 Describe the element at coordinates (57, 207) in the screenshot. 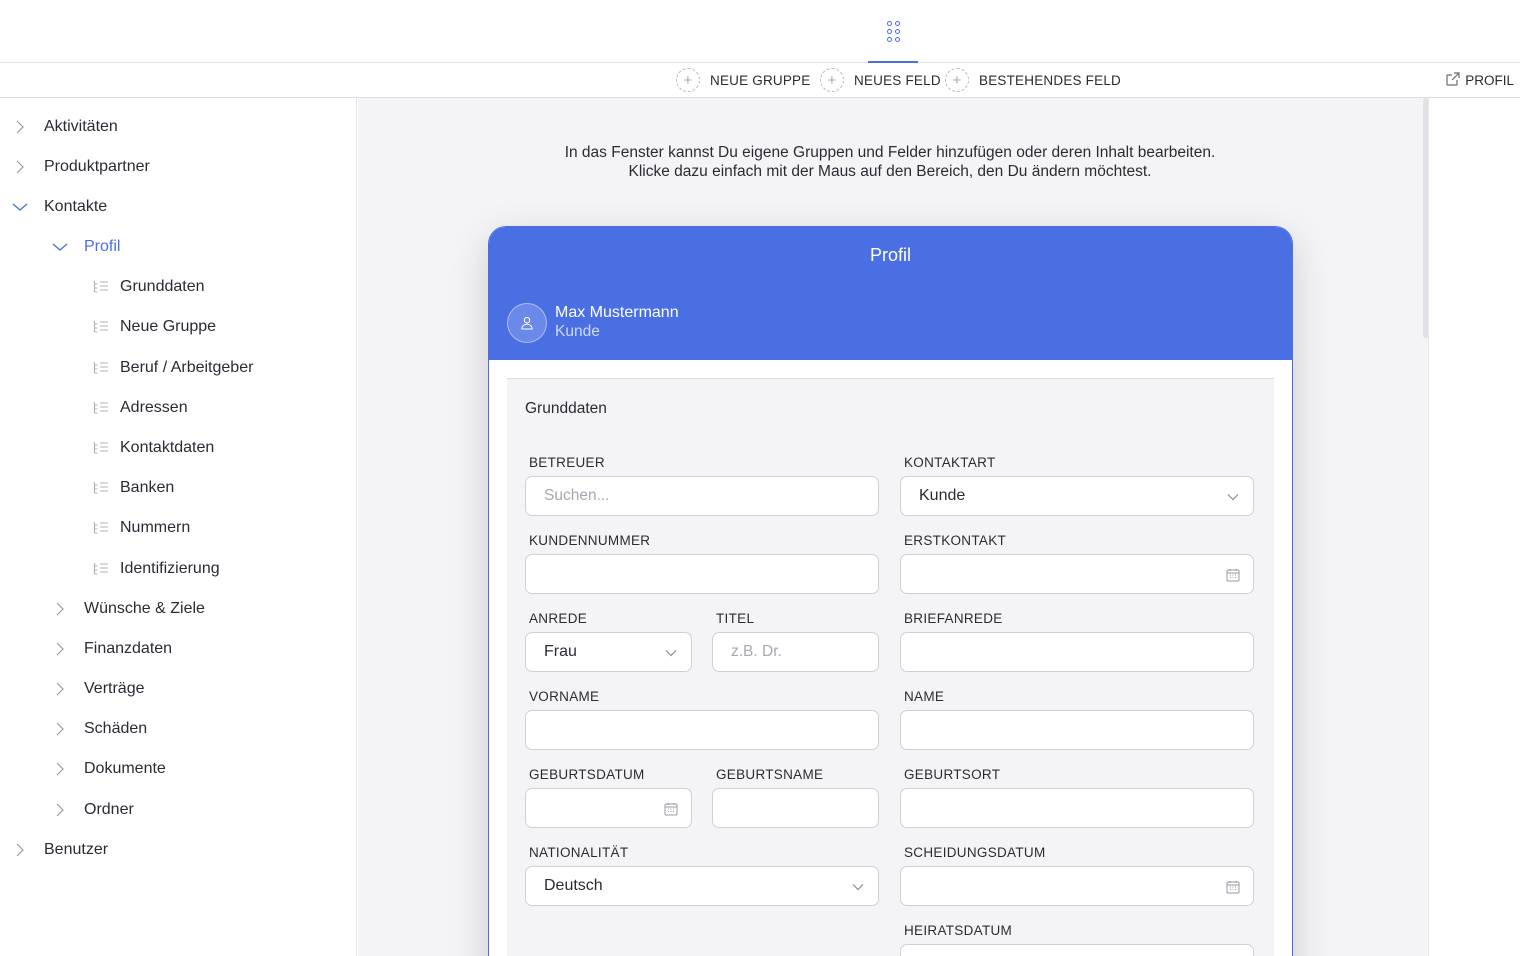

I see `tree-item-kontakte: Kontakte` at that location.